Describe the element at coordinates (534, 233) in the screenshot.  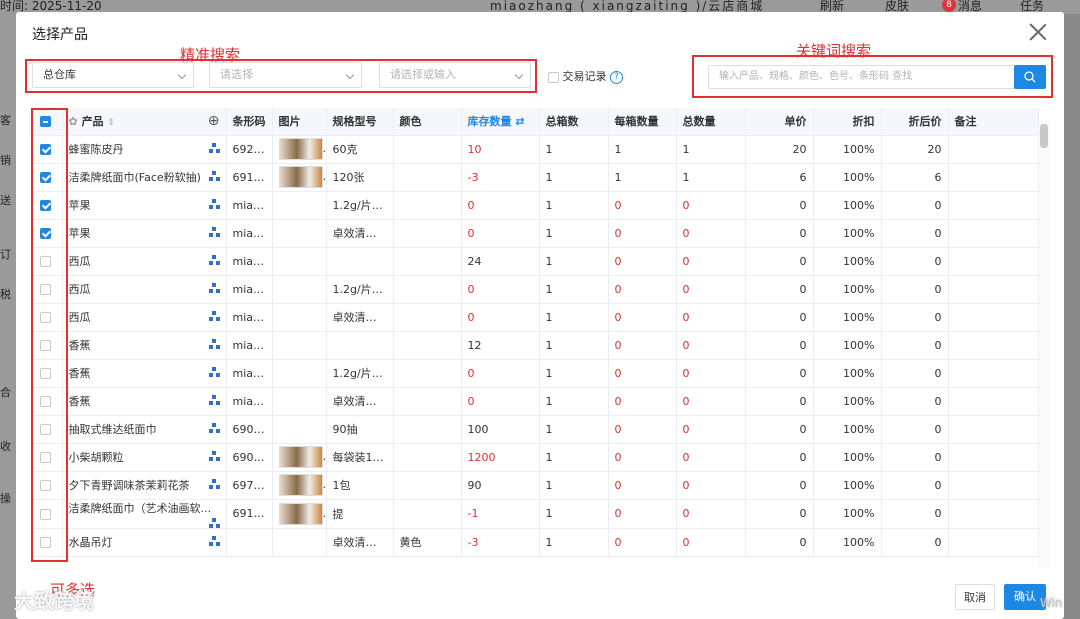
I see `table-row: 苹果 miao... 卓效清新... 0 1 0 0 0 100% 0` at that location.